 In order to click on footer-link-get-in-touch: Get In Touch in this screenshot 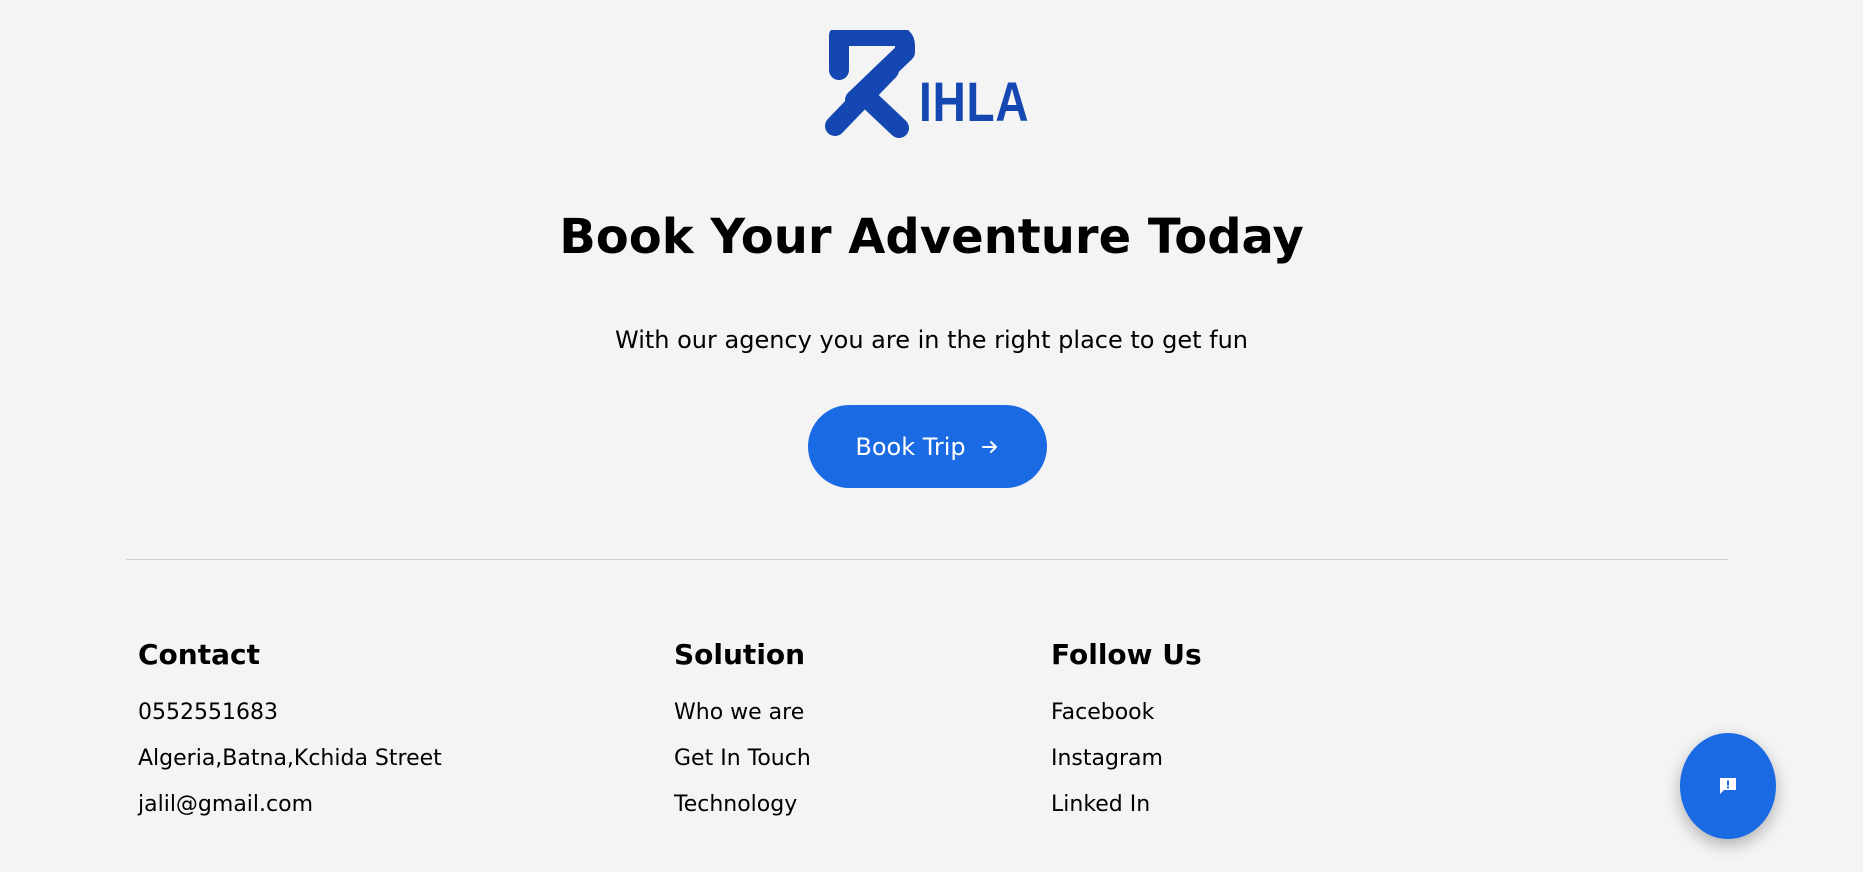, I will do `click(742, 758)`.